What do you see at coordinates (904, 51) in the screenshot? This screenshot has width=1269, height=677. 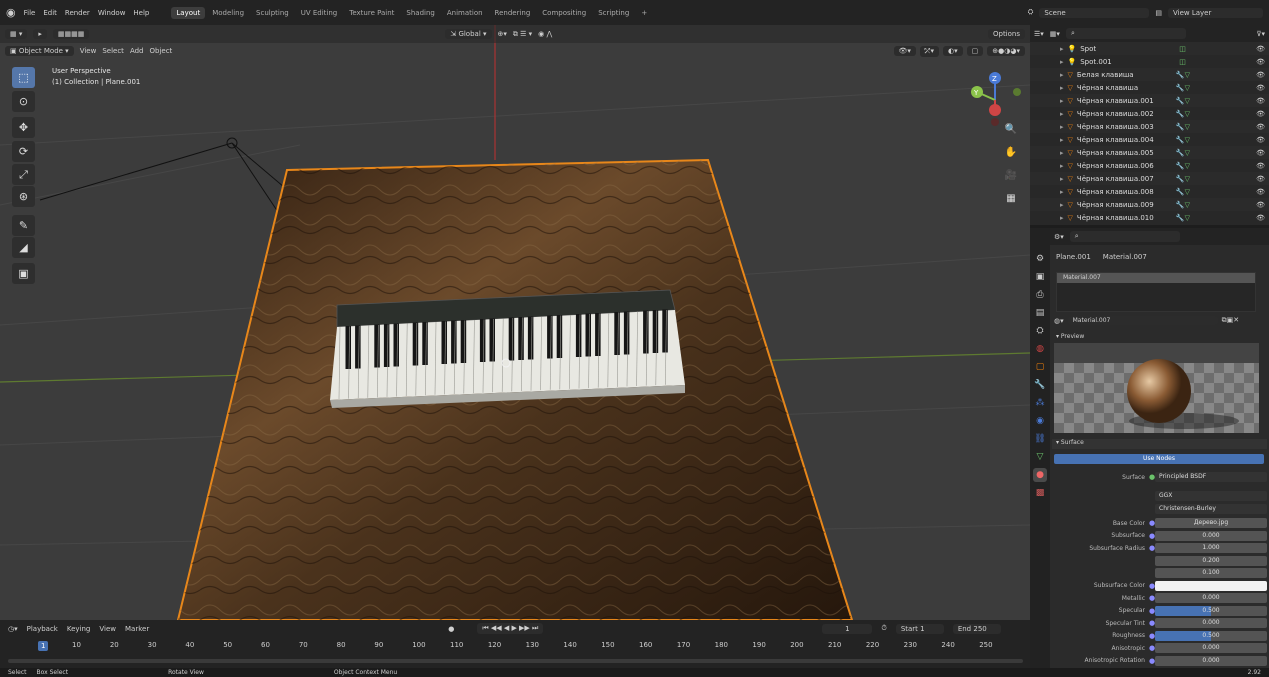 I see `visibility-icon: 👁▾` at bounding box center [904, 51].